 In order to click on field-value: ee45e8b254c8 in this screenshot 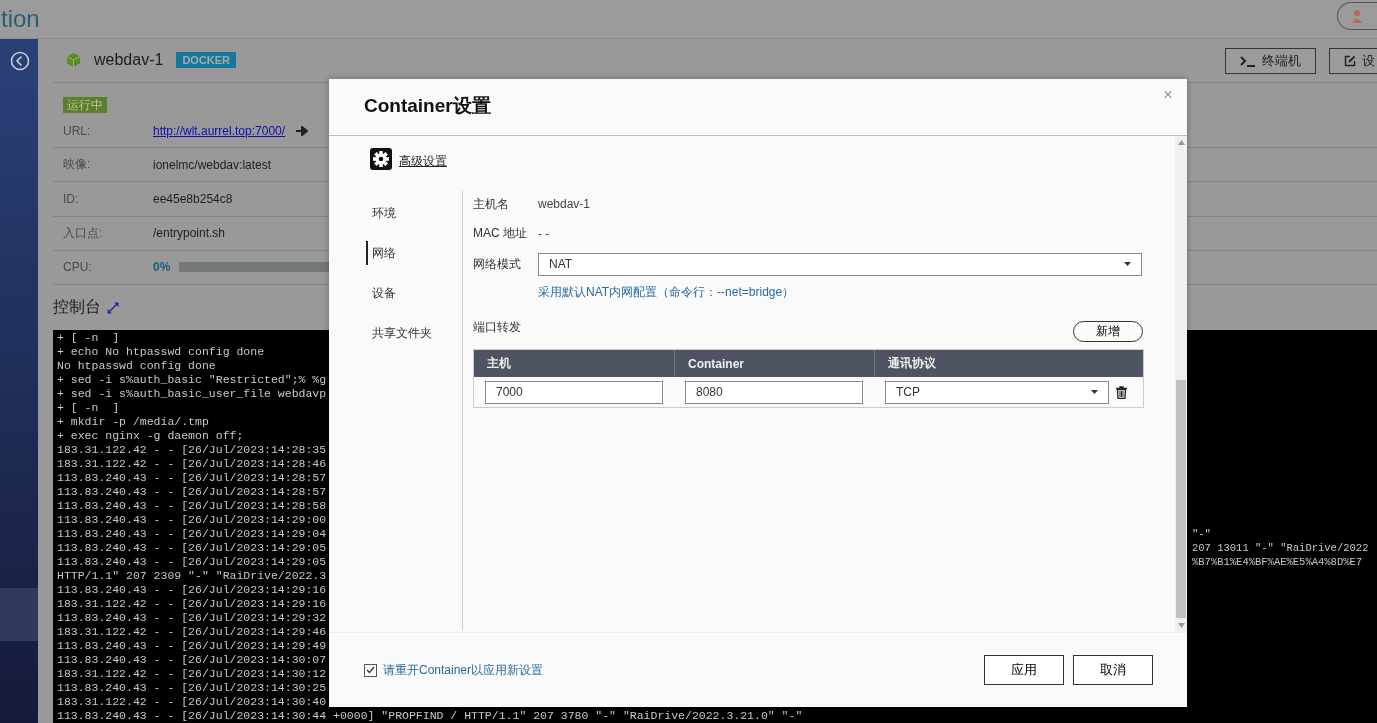, I will do `click(193, 199)`.